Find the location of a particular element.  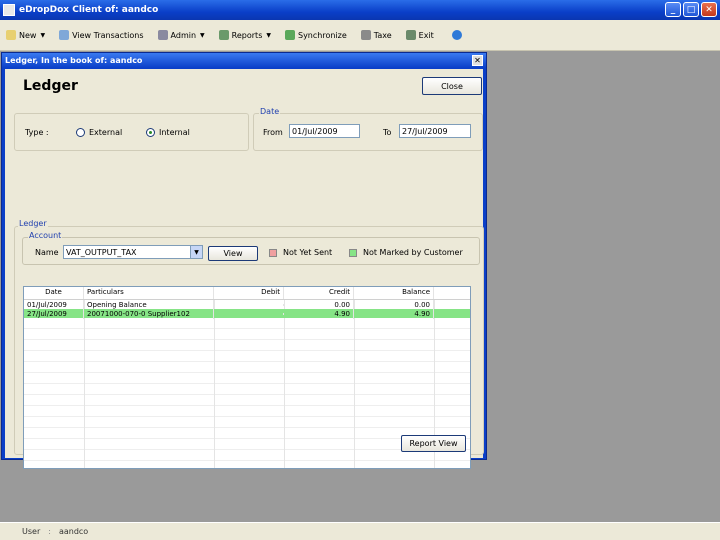

maximize-button: □ is located at coordinates (691, 9).